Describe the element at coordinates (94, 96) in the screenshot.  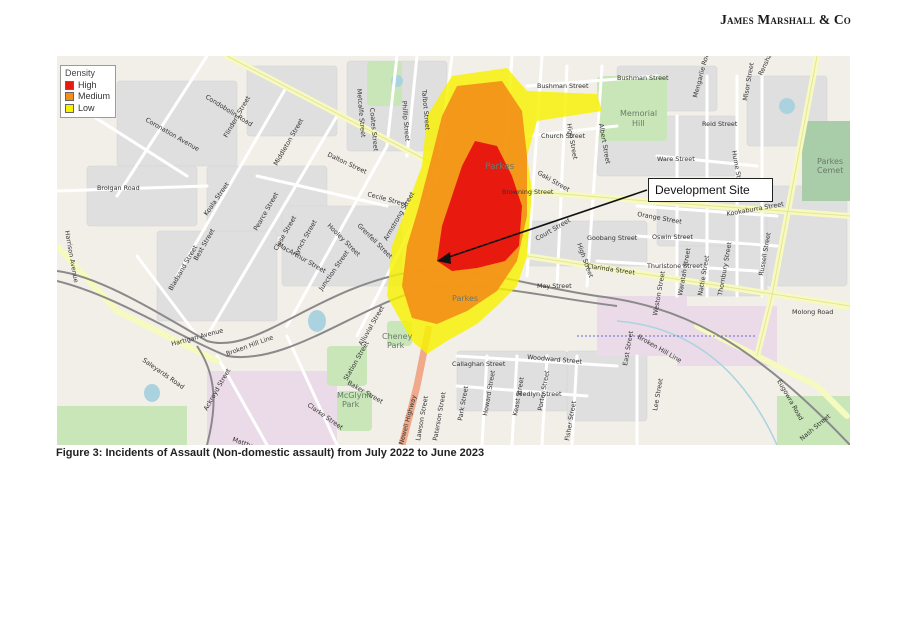
I see `legend-label-medium: Medium` at that location.